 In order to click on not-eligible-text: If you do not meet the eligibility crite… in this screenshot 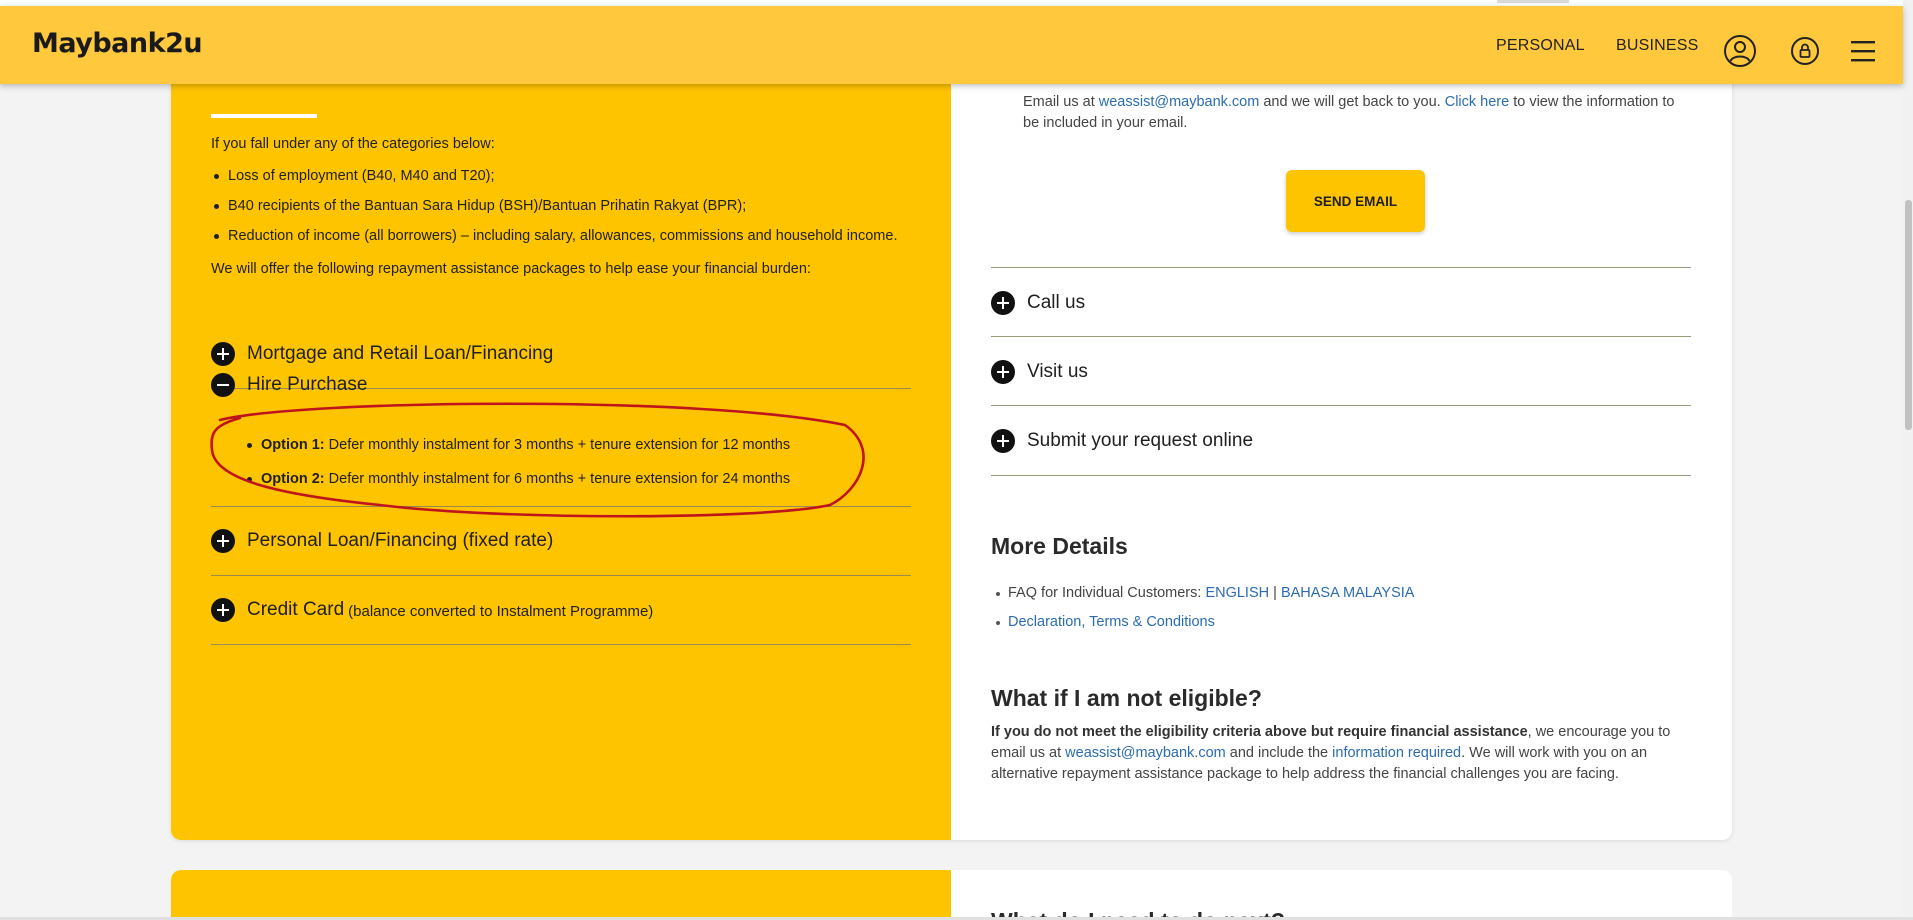, I will do `click(1341, 753)`.